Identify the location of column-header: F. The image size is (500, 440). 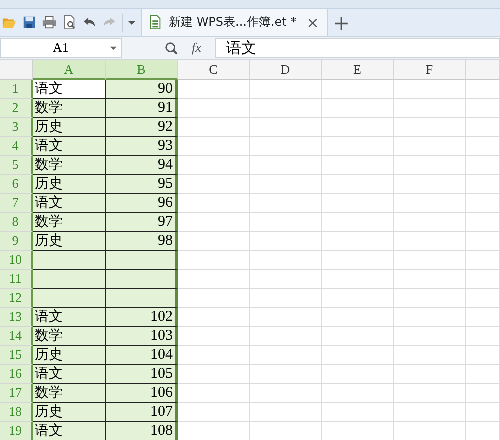
(430, 70).